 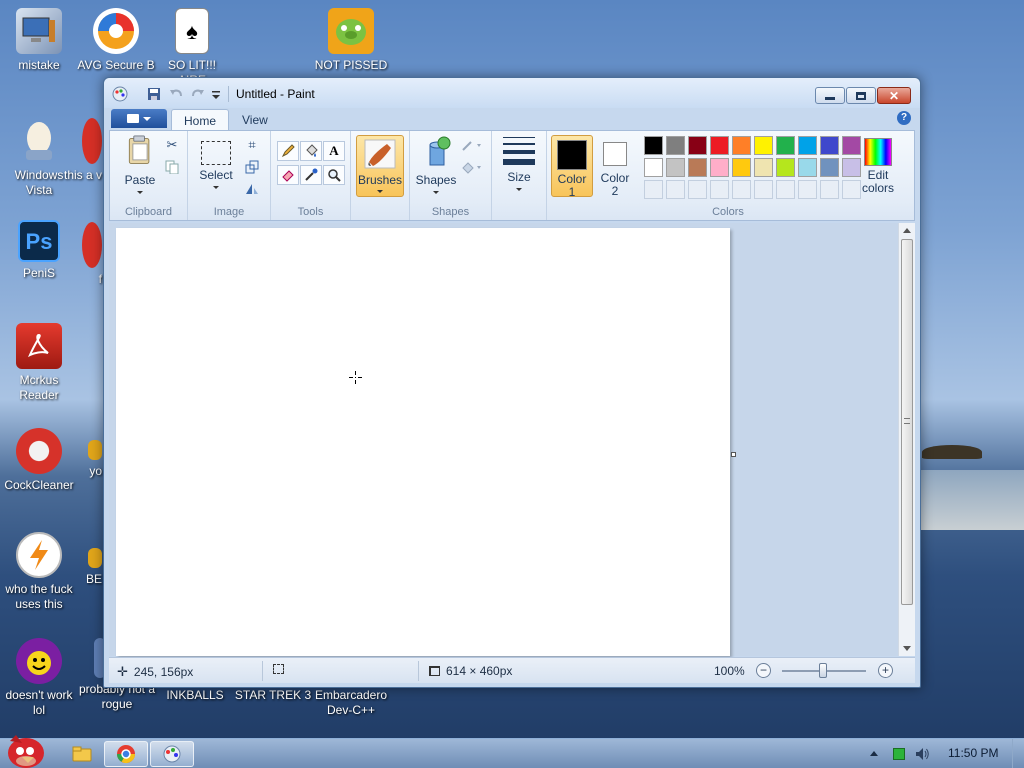 I want to click on select-button: Select, so click(x=216, y=162).